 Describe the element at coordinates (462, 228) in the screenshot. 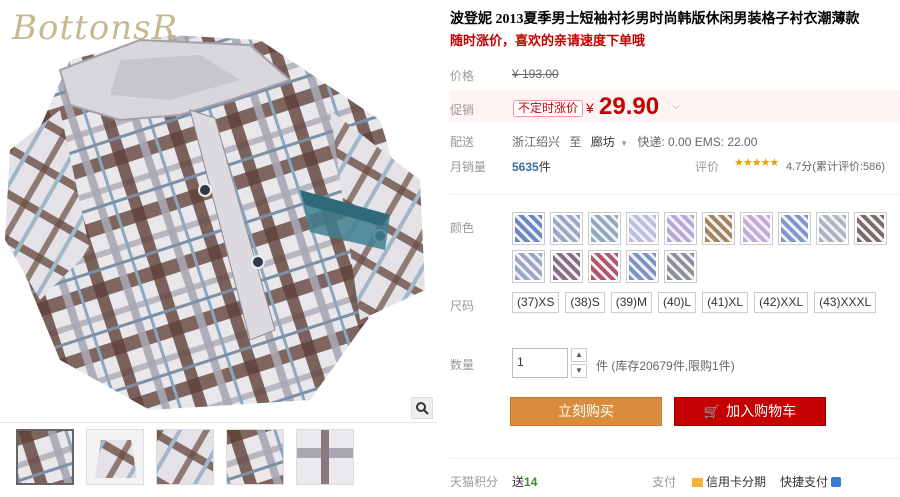

I see `color-label: 颜色` at that location.